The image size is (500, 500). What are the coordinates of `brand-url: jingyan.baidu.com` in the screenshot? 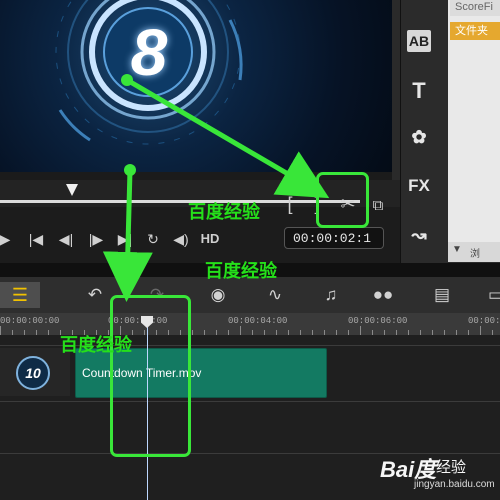 It's located at (454, 484).